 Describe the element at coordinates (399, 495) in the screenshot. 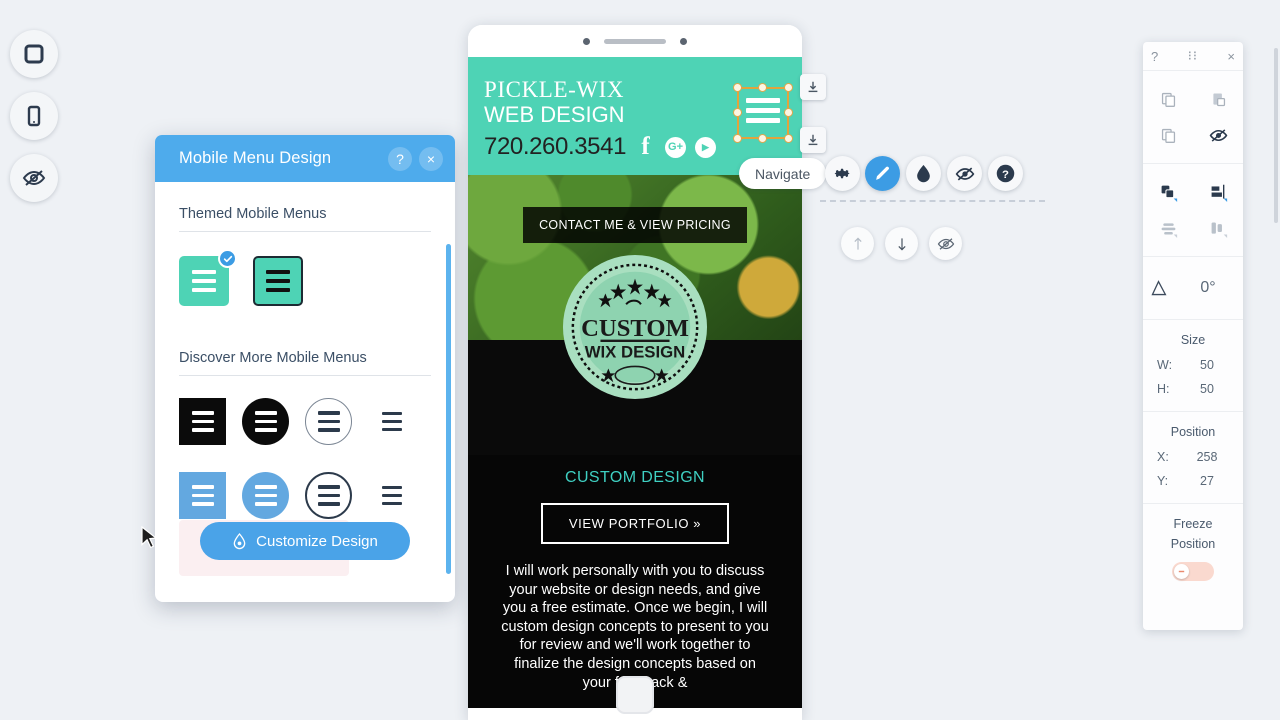

I see `menu-blue-lines` at that location.